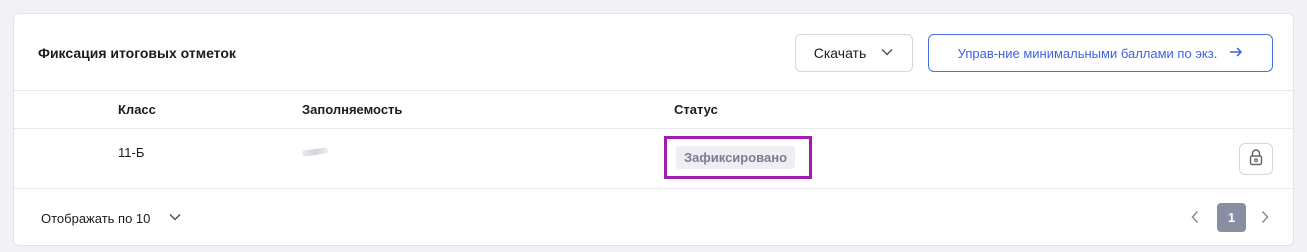  I want to click on status-badge: Зафиксировано, so click(736, 157).